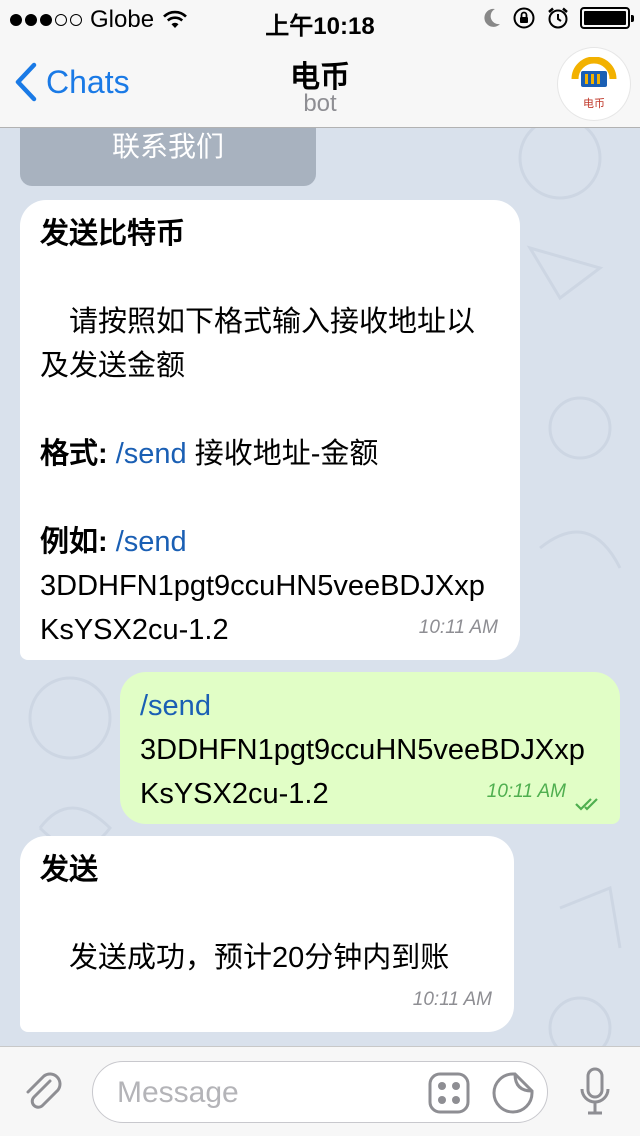  What do you see at coordinates (320, 84) in the screenshot?
I see `navigation-bar: Chats 电币 bot 电币` at bounding box center [320, 84].